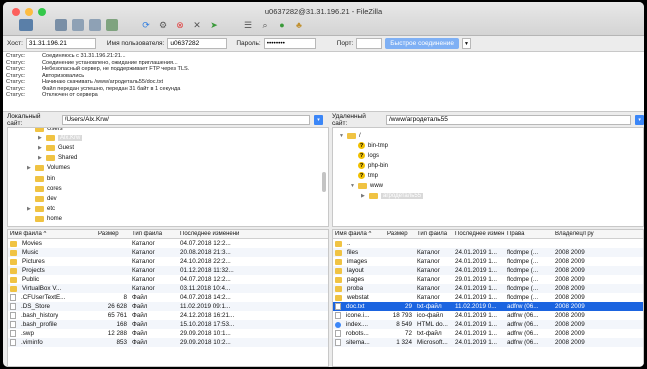 This screenshot has height=369, width=647. I want to click on local-site-input, so click(186, 119).